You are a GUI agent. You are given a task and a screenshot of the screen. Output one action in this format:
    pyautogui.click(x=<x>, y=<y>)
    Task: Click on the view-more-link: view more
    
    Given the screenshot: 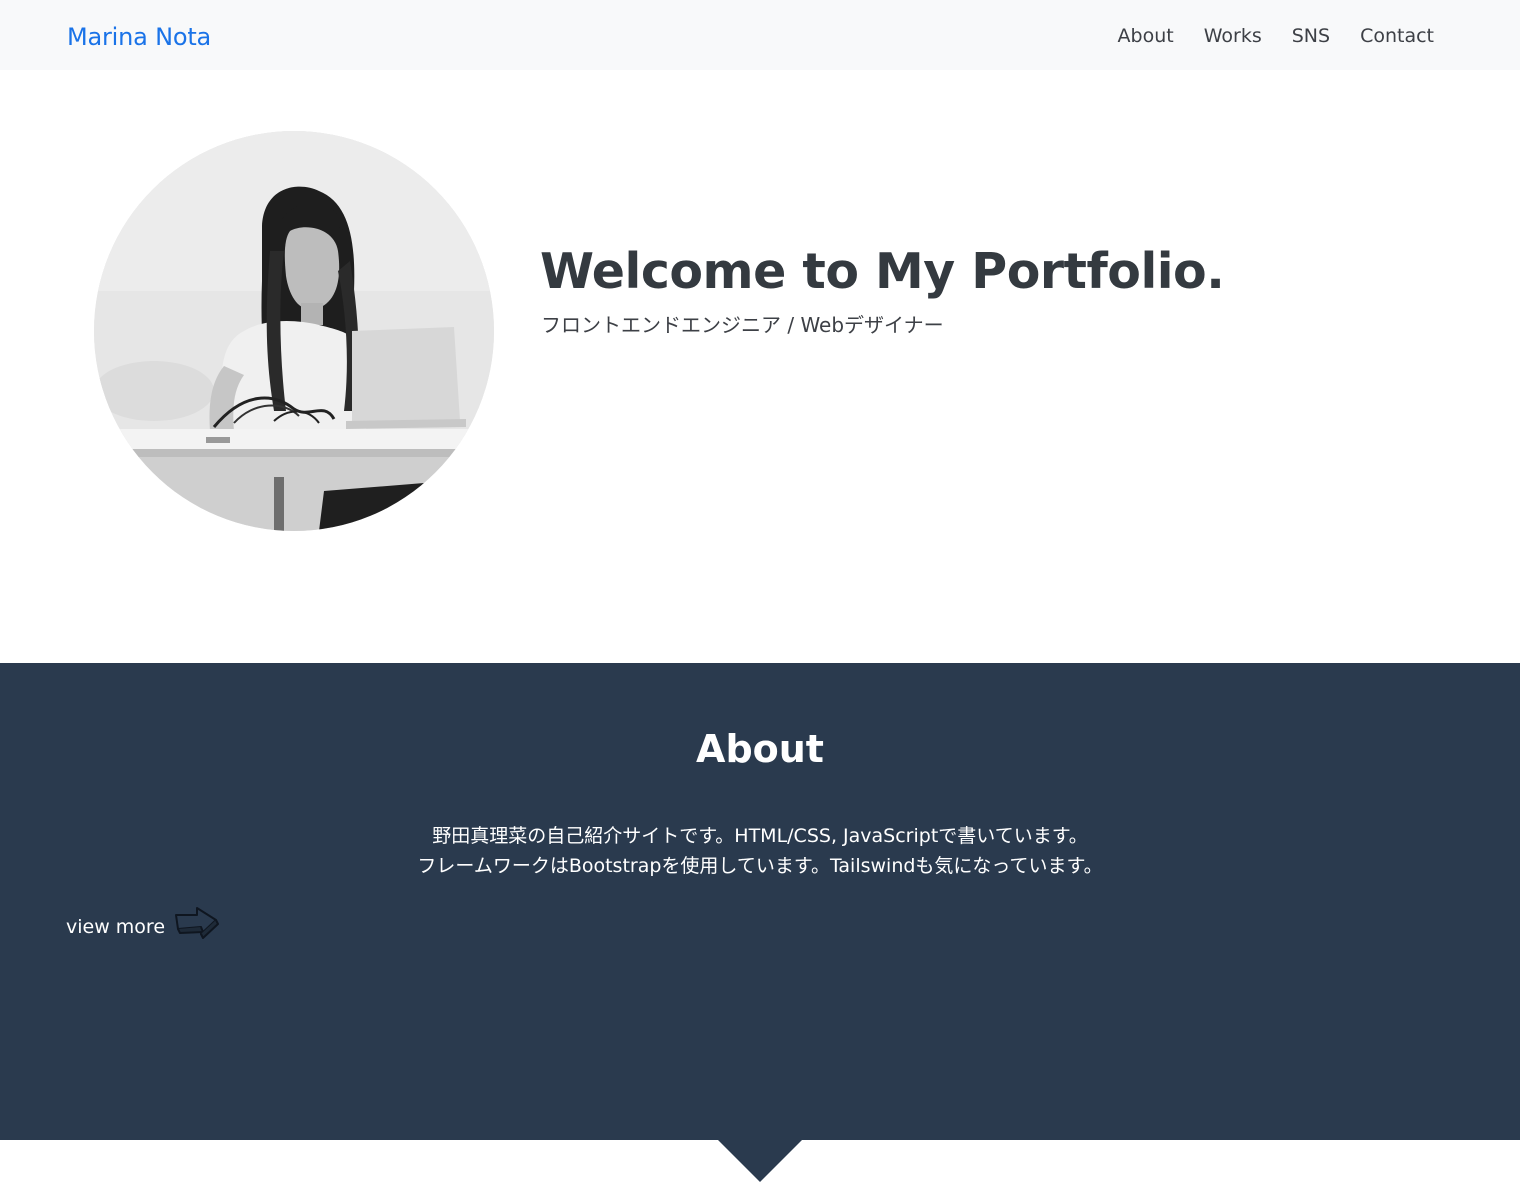 What is the action you would take?
    pyautogui.click(x=143, y=926)
    